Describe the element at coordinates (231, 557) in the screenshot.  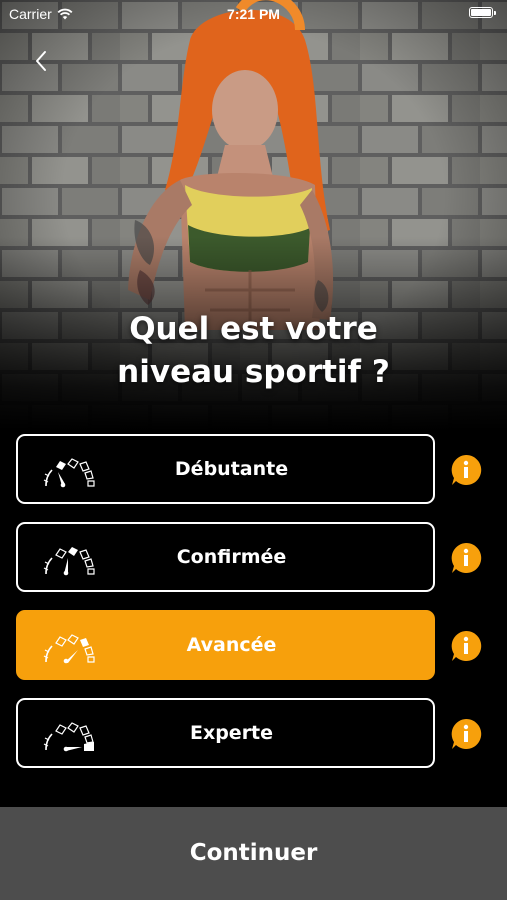
I see `level-label-confirmee: Confirmée` at that location.